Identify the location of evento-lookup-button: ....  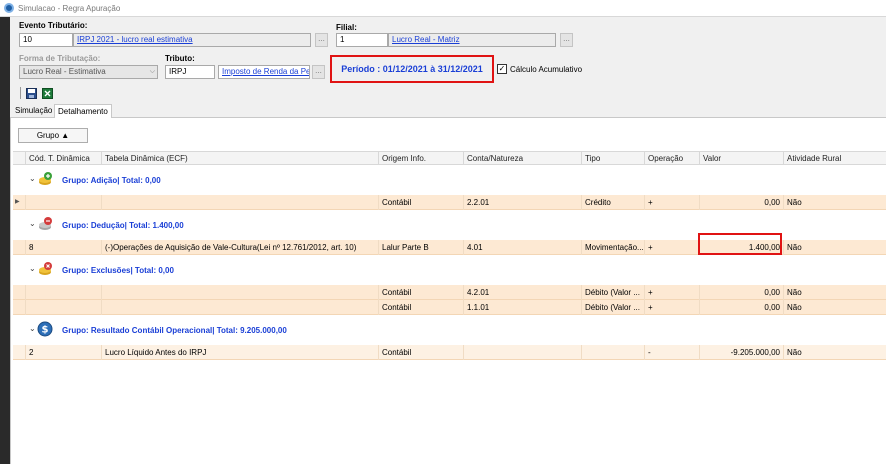
(321, 40).